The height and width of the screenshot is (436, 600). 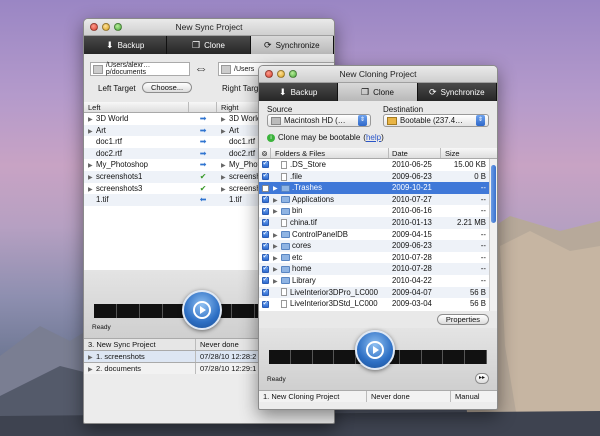 What do you see at coordinates (203, 200) in the screenshot?
I see `arrow-left-icon: ⬅` at bounding box center [203, 200].